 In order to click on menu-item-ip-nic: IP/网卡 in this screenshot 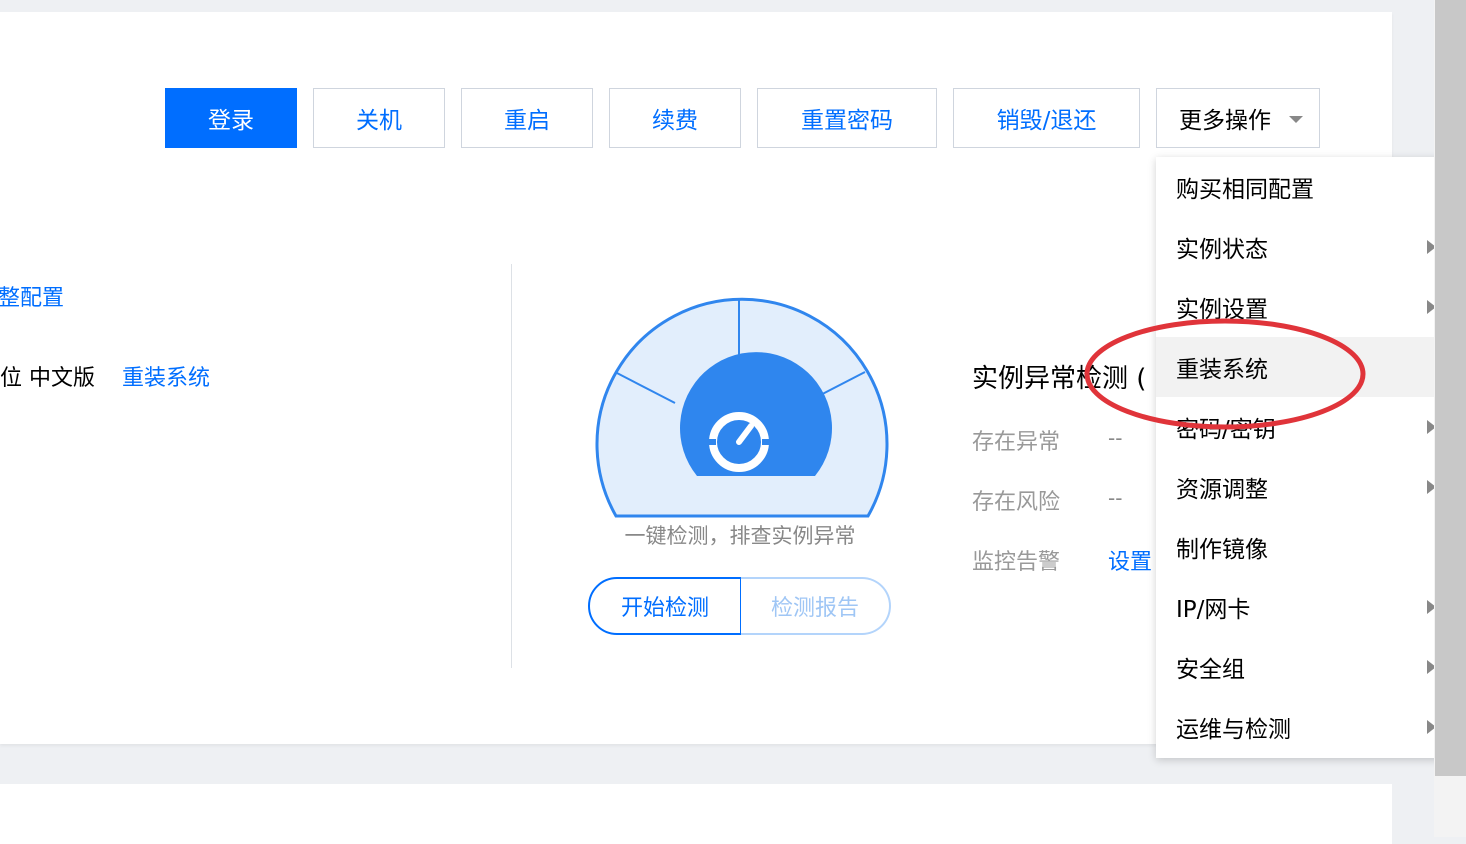, I will do `click(1306, 607)`.